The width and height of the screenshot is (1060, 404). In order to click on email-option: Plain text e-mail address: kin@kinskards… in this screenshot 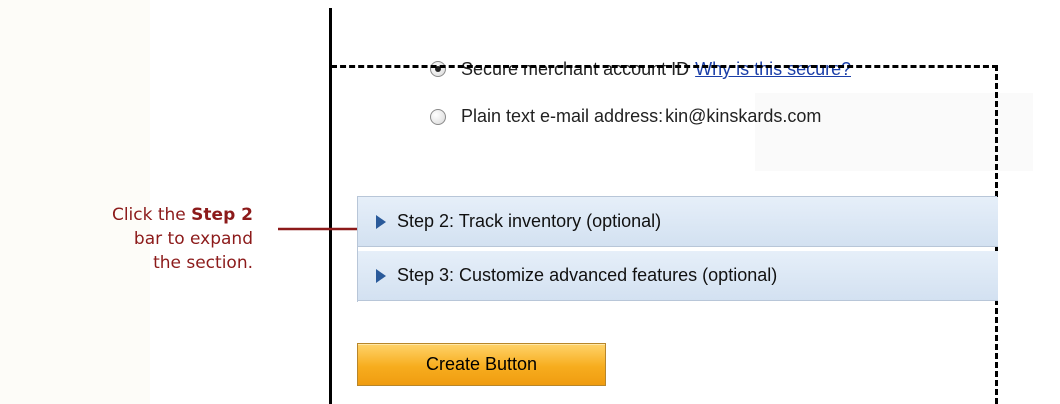, I will do `click(625, 116)`.